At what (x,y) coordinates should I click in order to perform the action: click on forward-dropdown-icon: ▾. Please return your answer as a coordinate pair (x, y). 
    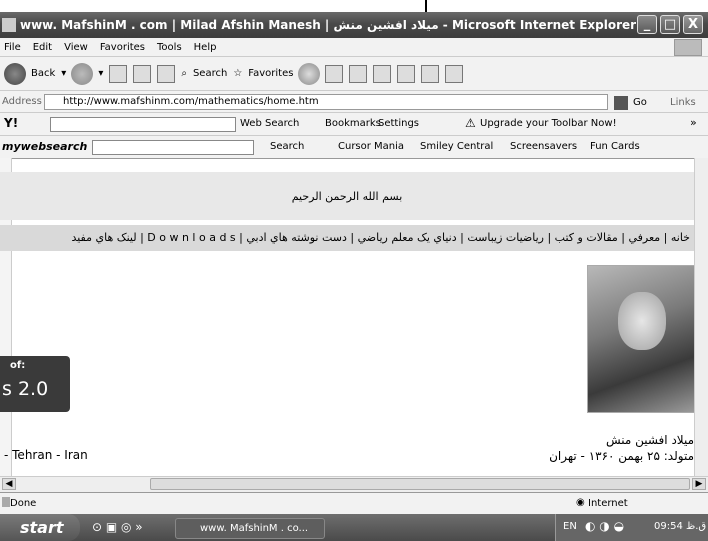
    Looking at the image, I should click on (100, 73).